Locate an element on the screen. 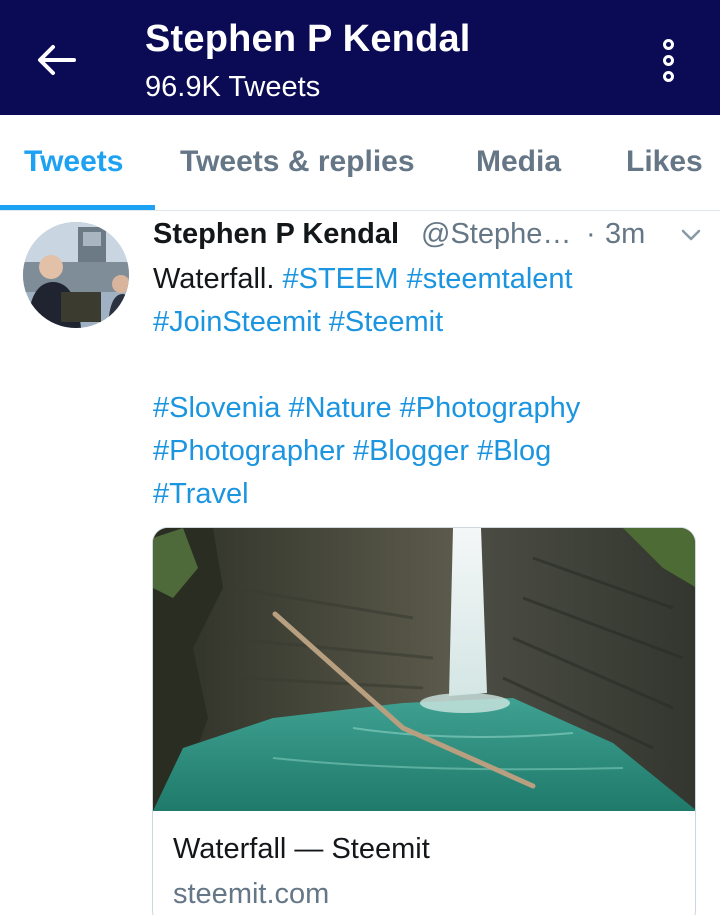  hashtag-link: #STEEM is located at coordinates (340, 279).